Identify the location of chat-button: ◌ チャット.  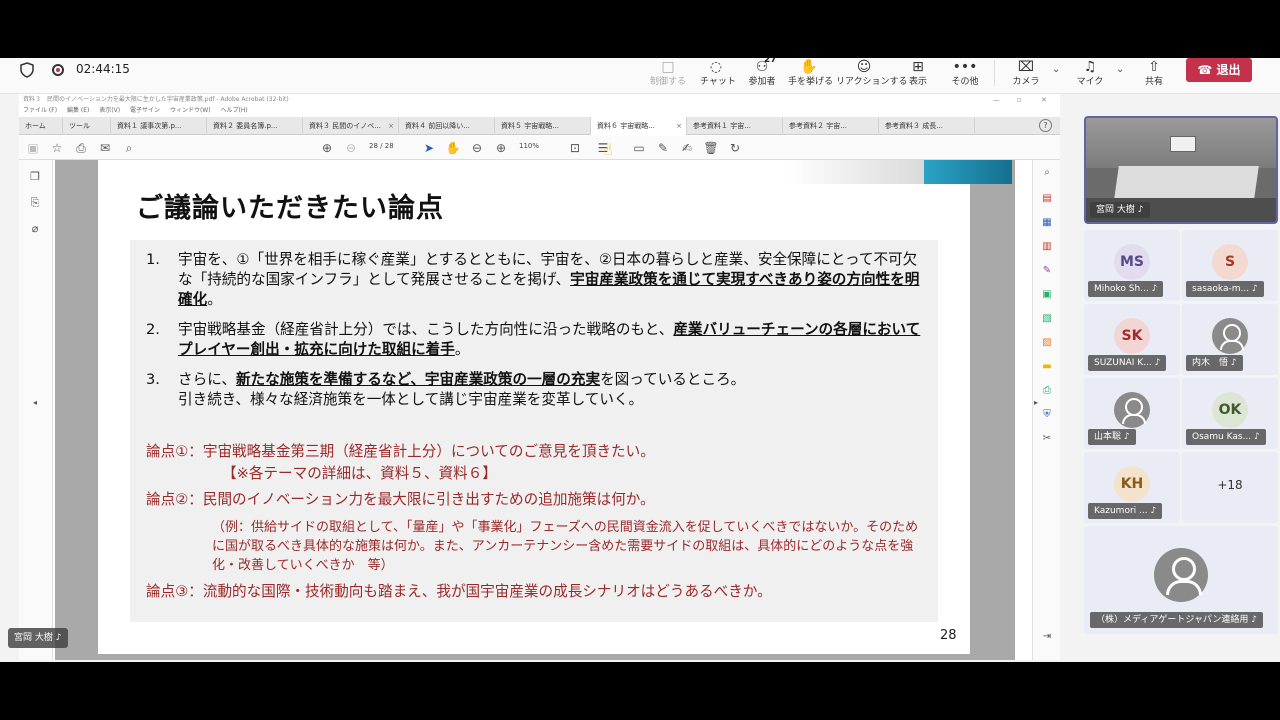
(718, 74).